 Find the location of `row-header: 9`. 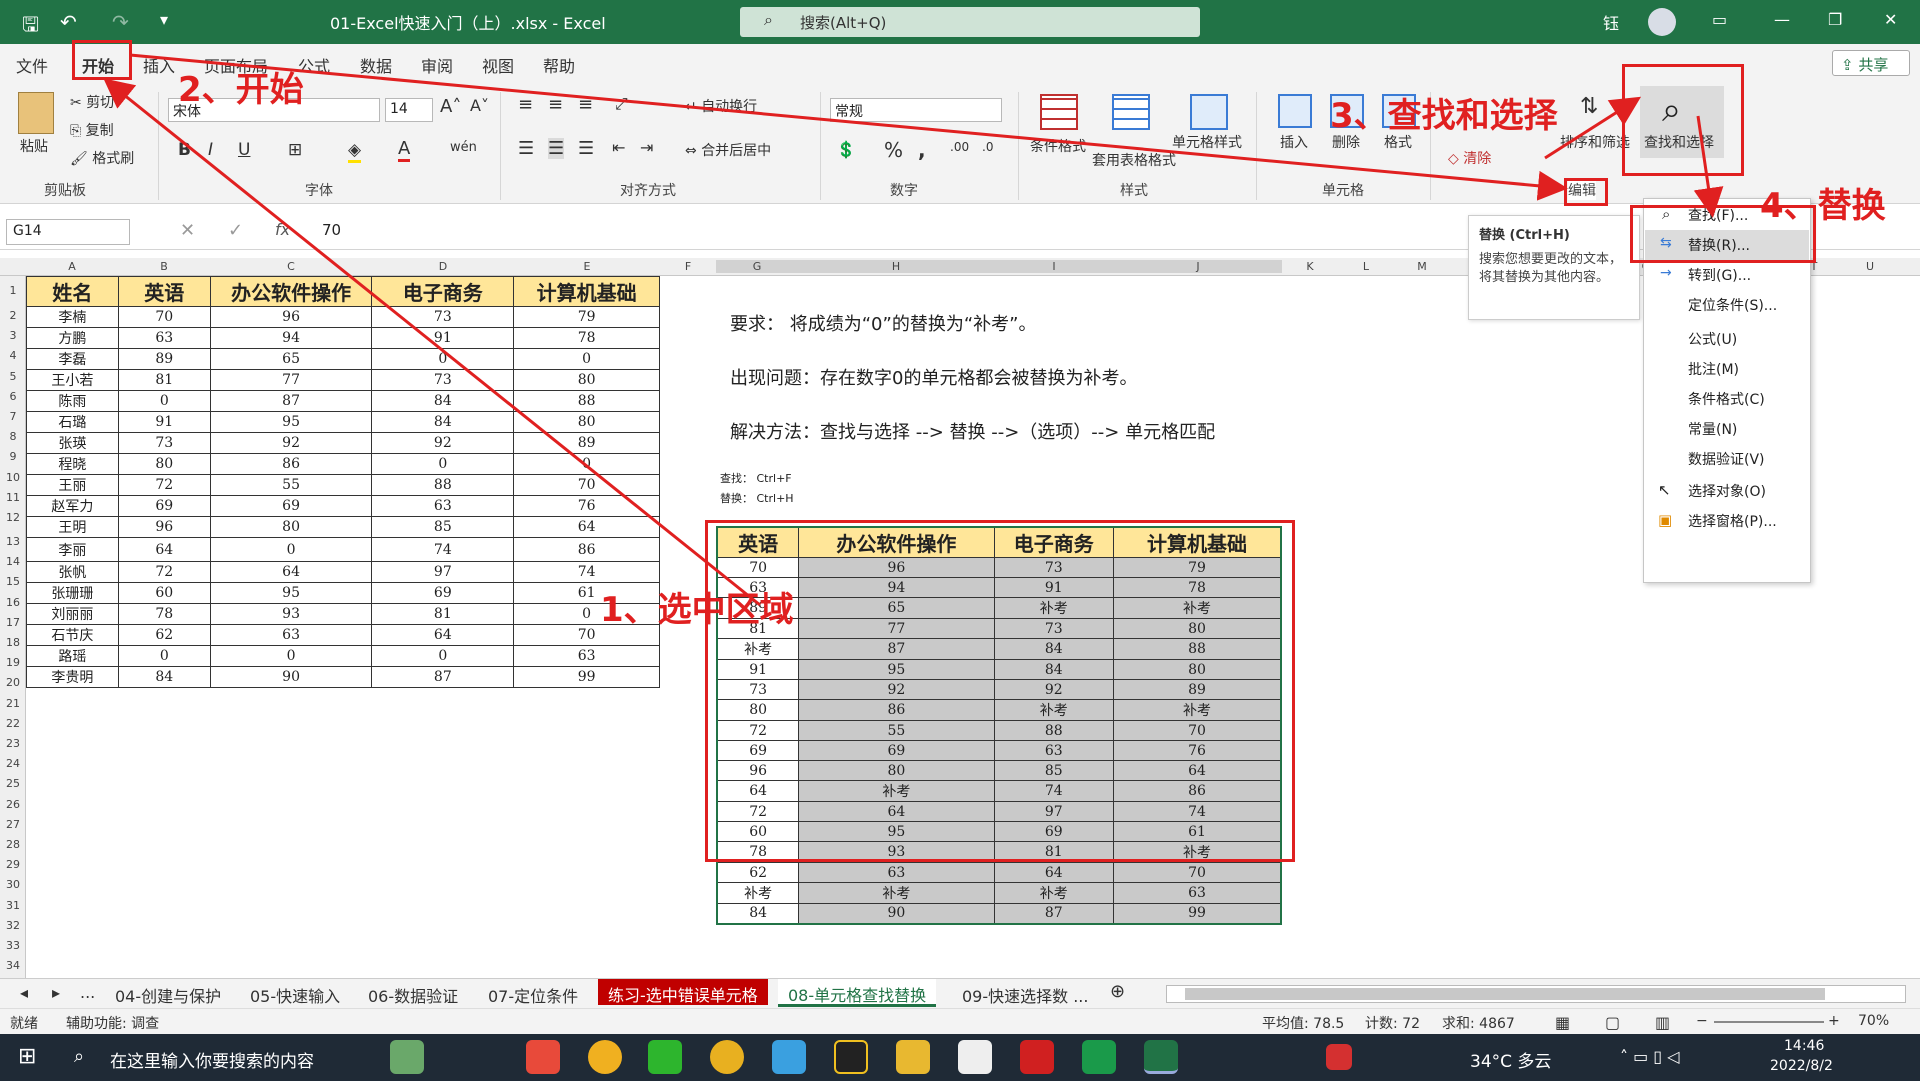

row-header: 9 is located at coordinates (13, 456).